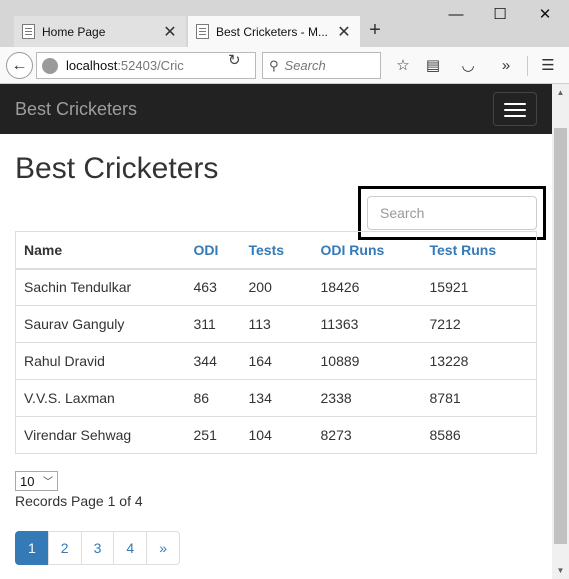  Describe the element at coordinates (117, 168) in the screenshot. I see `page-title: Best Cricketers` at that location.